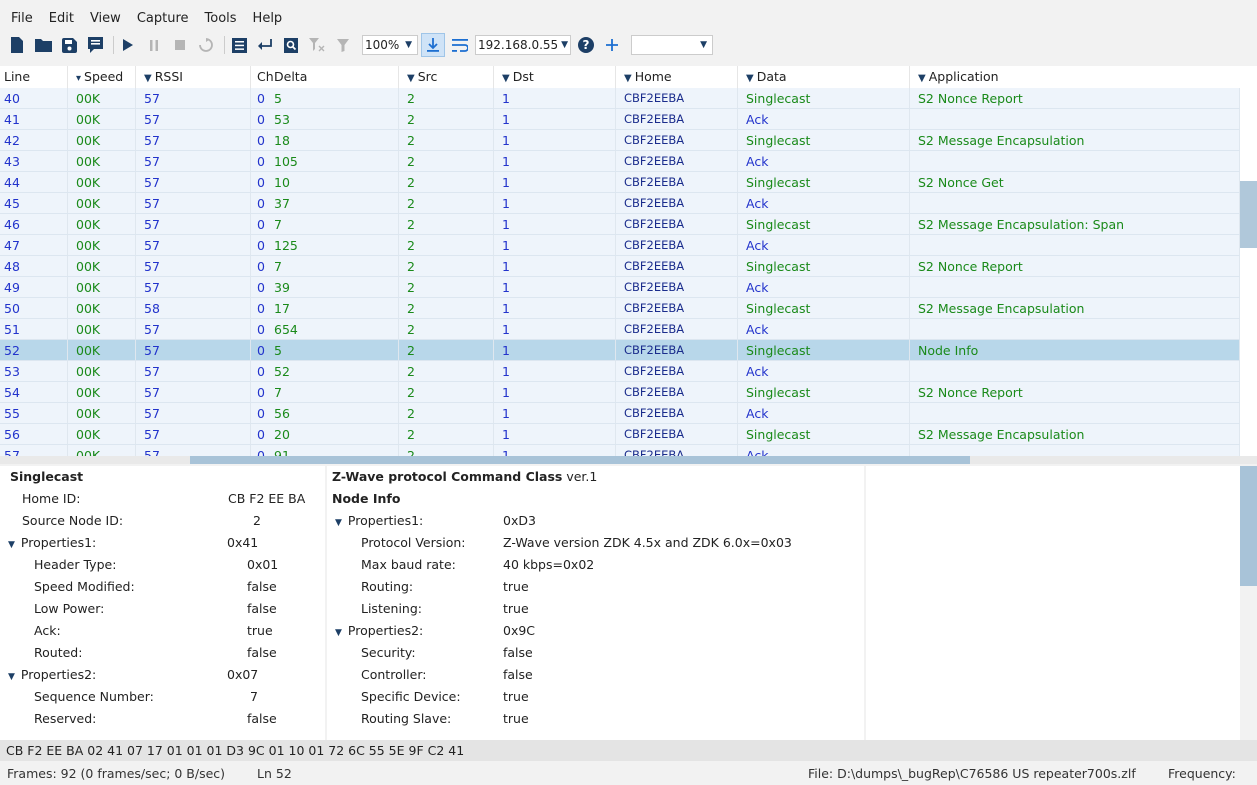 The image size is (1257, 785). Describe the element at coordinates (261, 161) in the screenshot. I see `cell-ch: 0` at that location.